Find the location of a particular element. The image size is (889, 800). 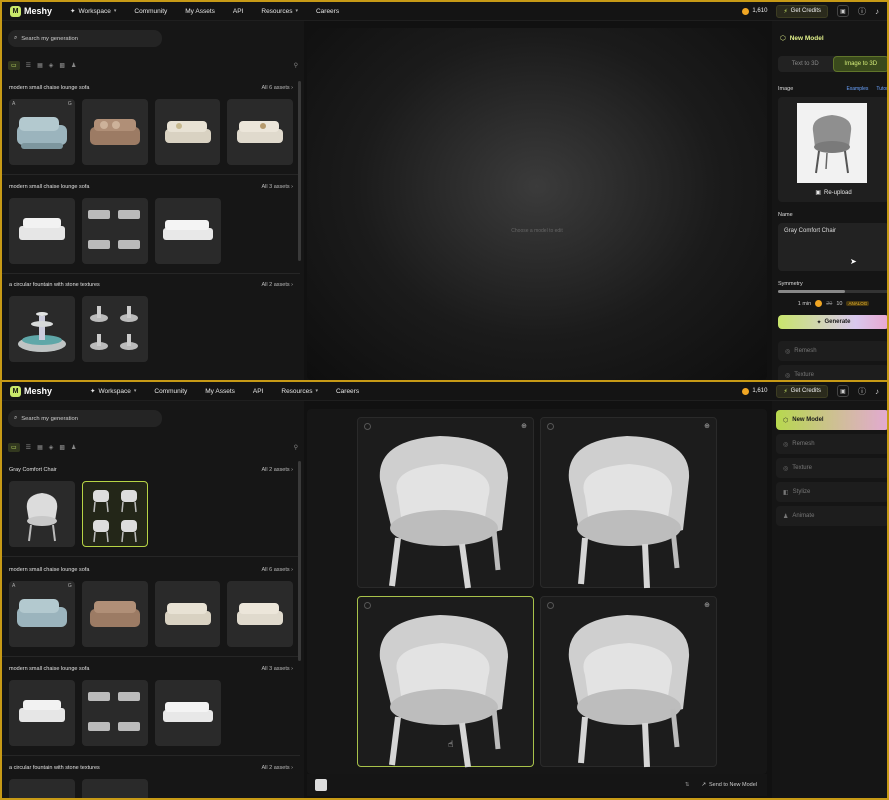

name-field: Gray Comfort Chair ➤ is located at coordinates (832, 247).